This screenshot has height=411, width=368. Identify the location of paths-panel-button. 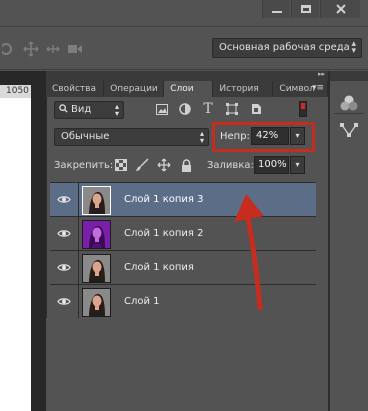
(349, 130).